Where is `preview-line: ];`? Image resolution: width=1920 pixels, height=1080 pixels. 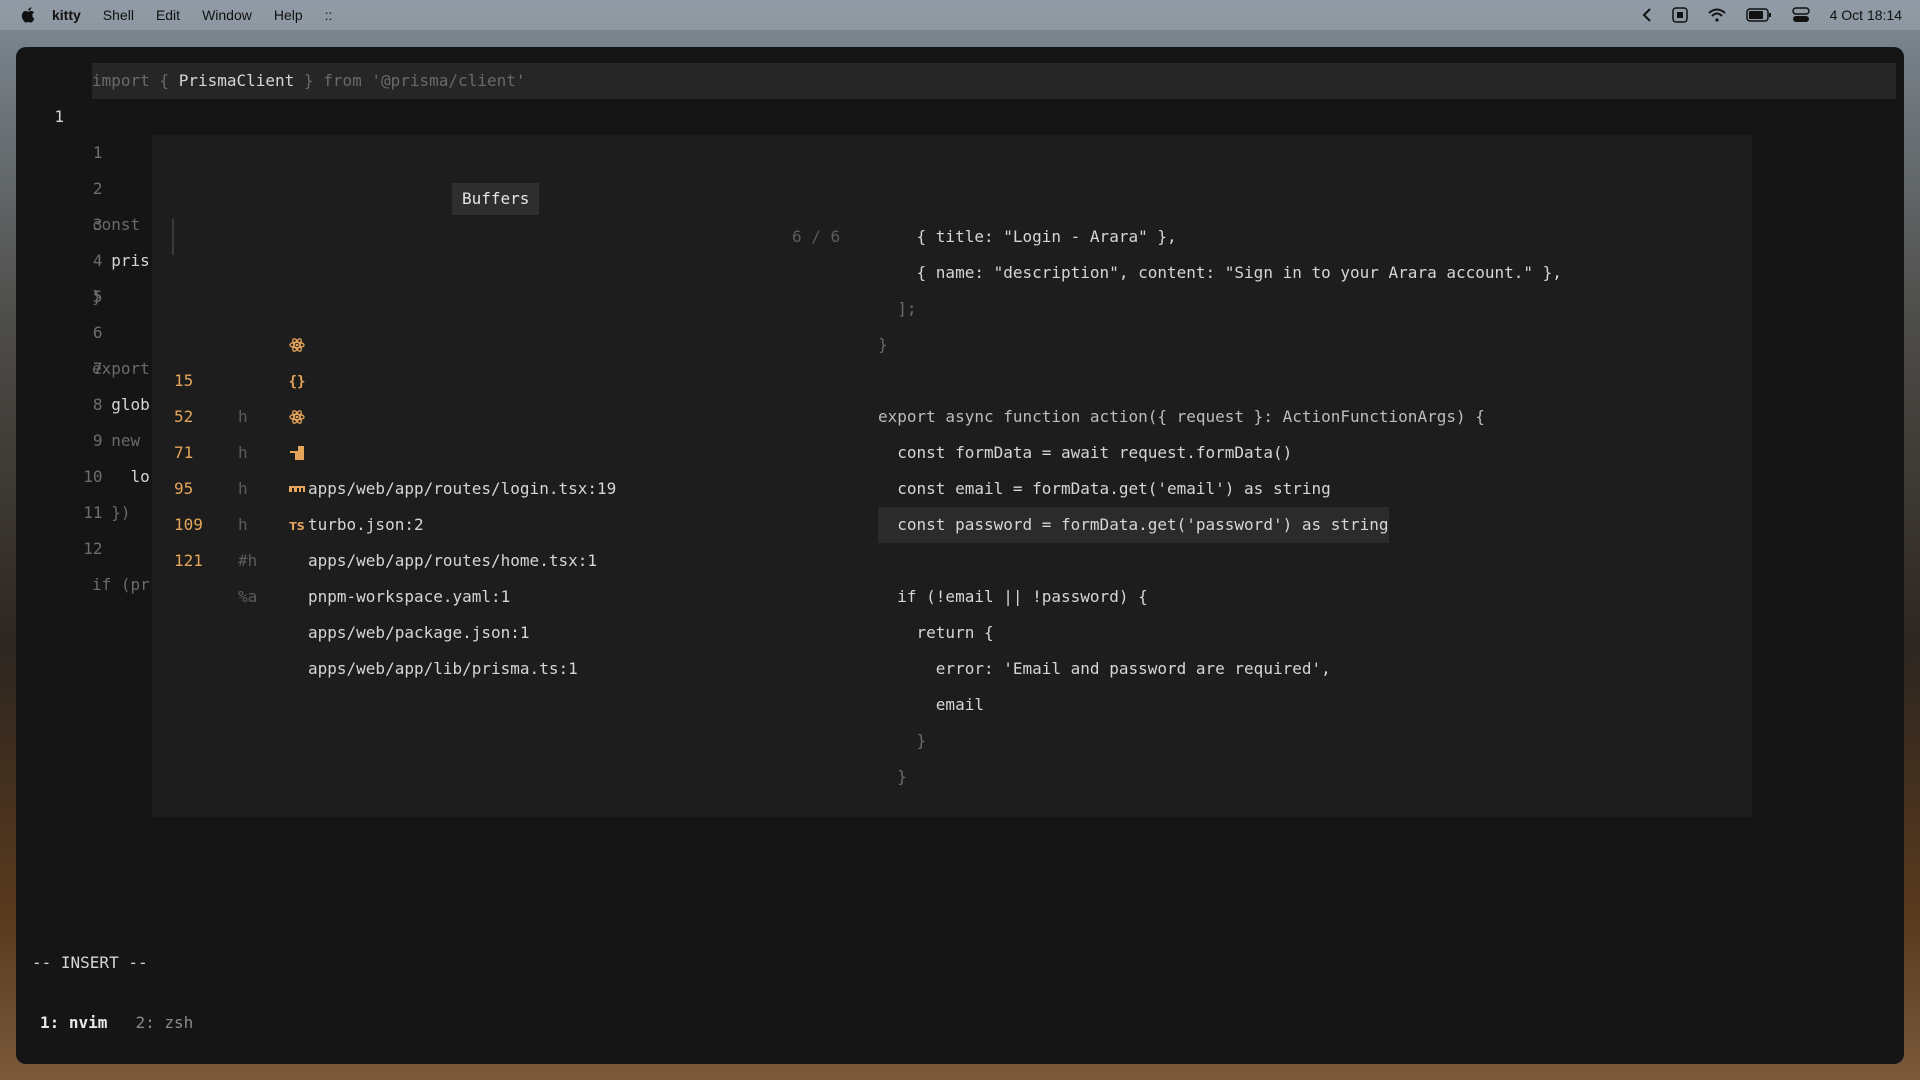 preview-line: ]; is located at coordinates (897, 308).